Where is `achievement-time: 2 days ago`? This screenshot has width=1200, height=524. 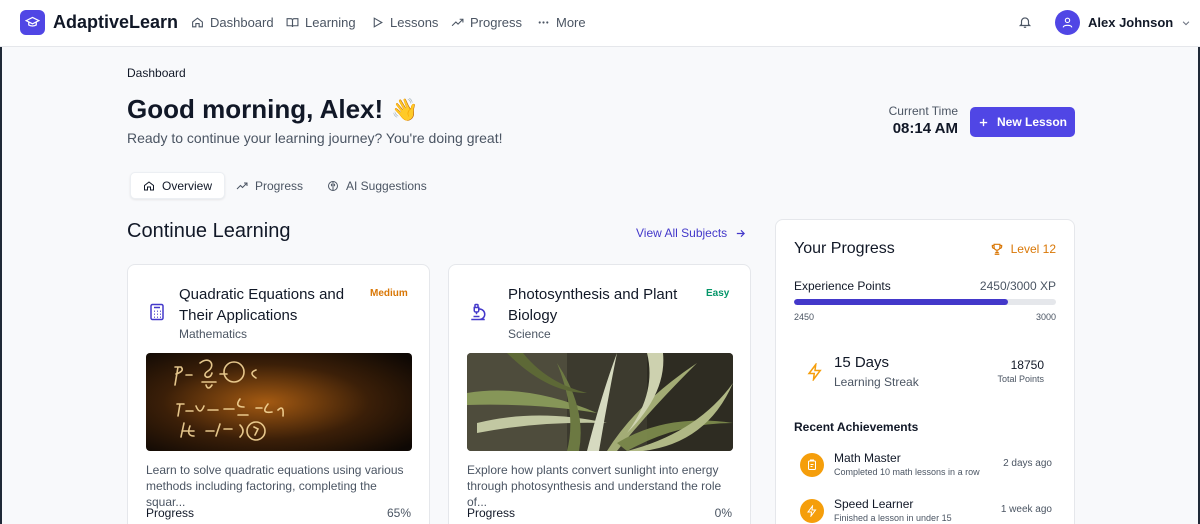 achievement-time: 2 days ago is located at coordinates (1027, 463).